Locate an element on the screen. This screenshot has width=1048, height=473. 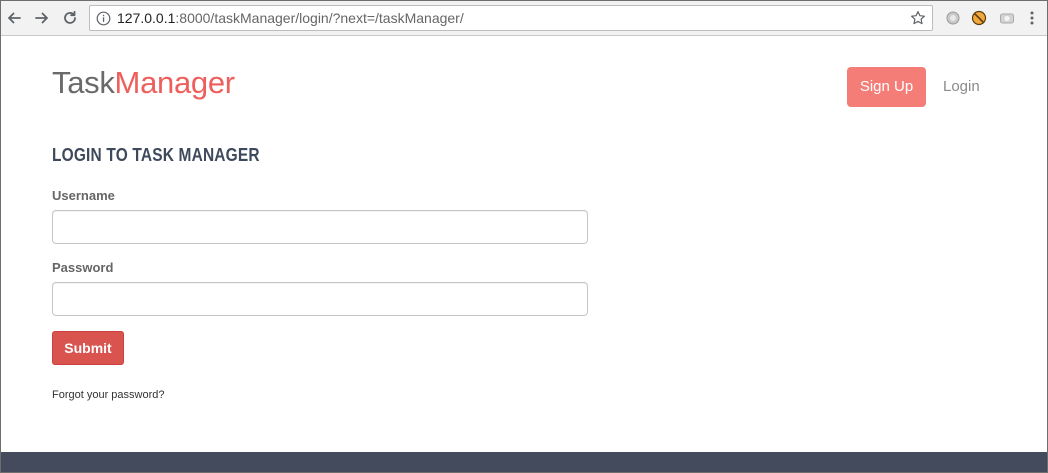
back-arrow-icon is located at coordinates (14, 18).